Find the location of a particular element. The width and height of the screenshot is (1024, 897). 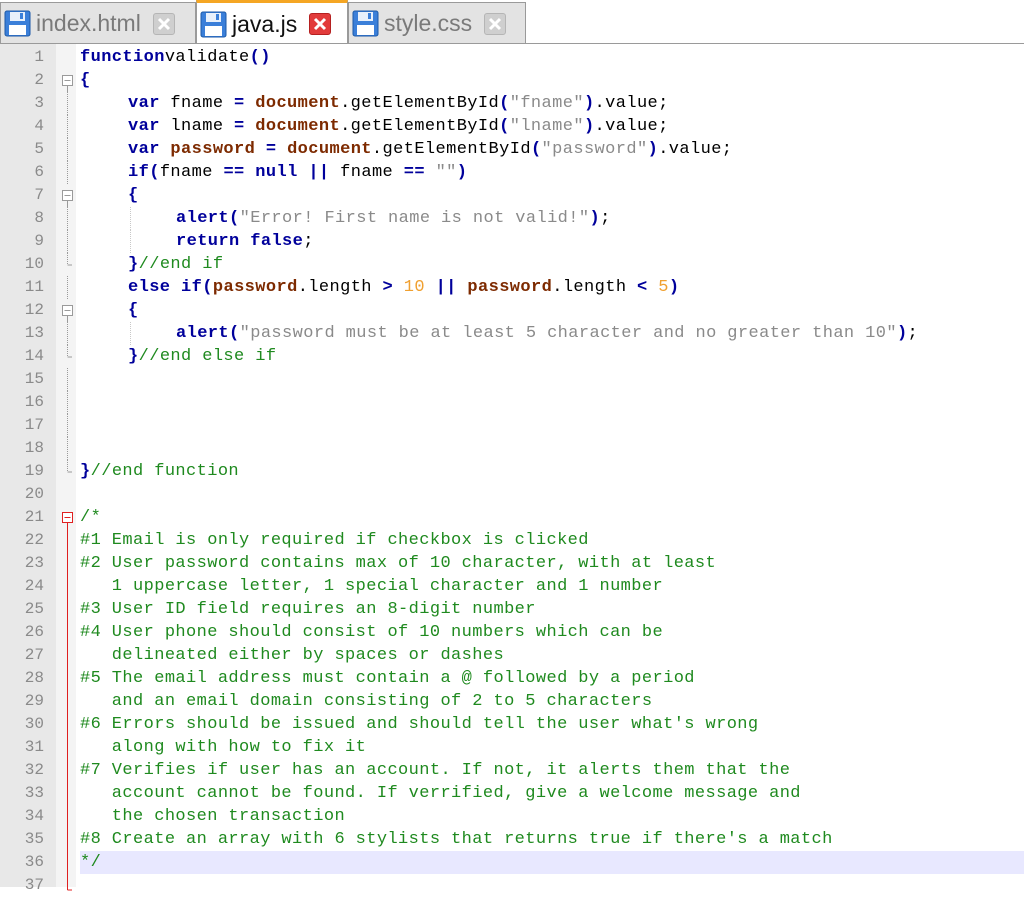

tab-java-js: java.js is located at coordinates (272, 22).